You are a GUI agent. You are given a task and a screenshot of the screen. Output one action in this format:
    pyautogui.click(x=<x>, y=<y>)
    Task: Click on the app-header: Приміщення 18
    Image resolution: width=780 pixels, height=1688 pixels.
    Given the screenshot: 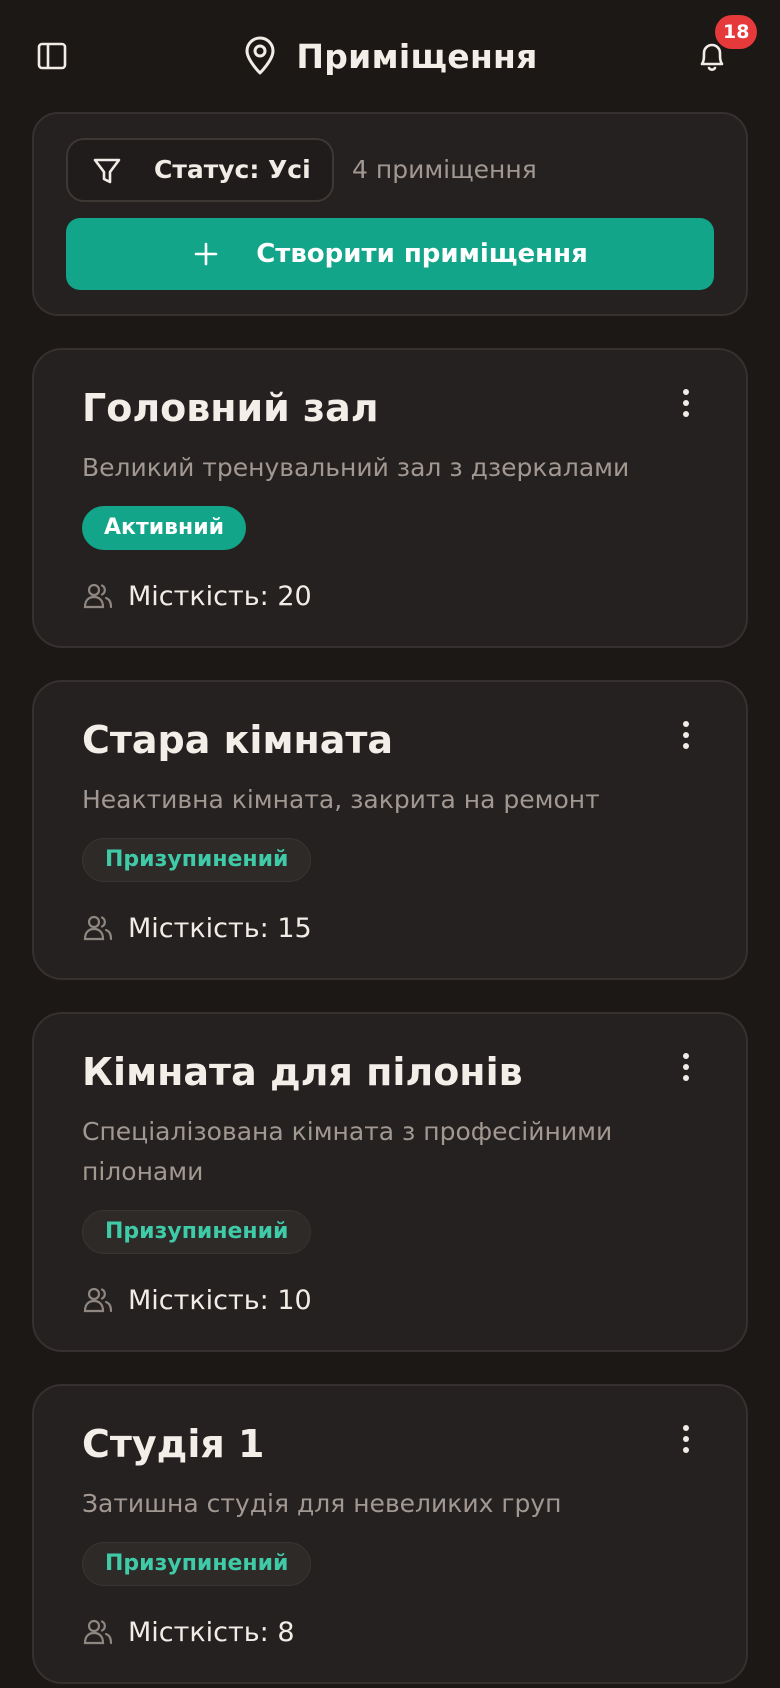 What is the action you would take?
    pyautogui.click(x=390, y=56)
    